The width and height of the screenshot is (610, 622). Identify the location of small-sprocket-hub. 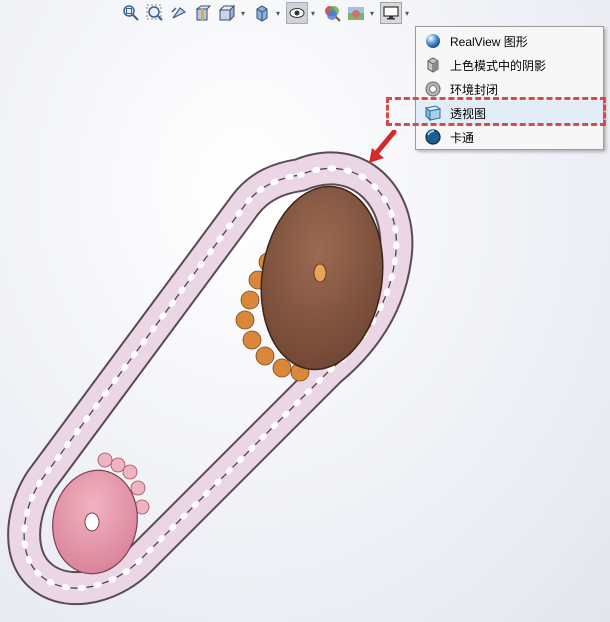
(92, 522).